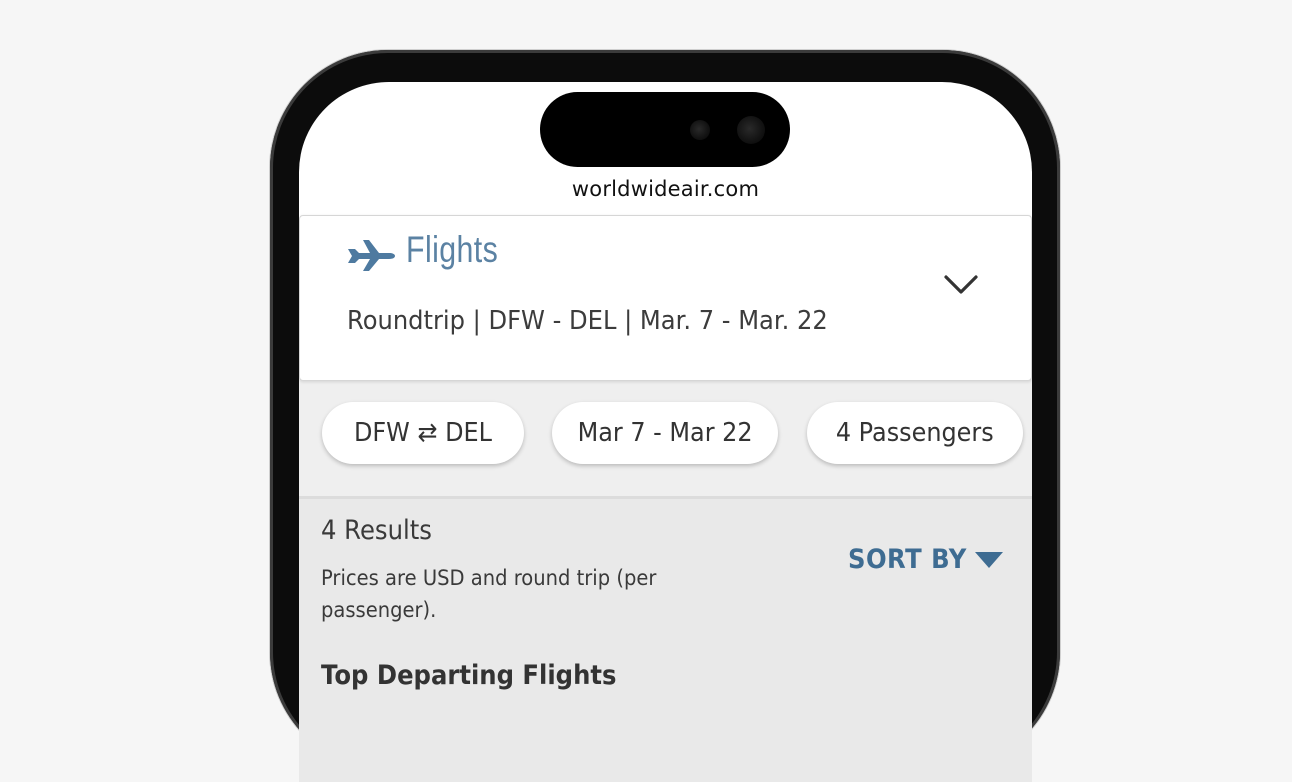 This screenshot has height=782, width=1292. I want to click on sensor-icon, so click(700, 130).